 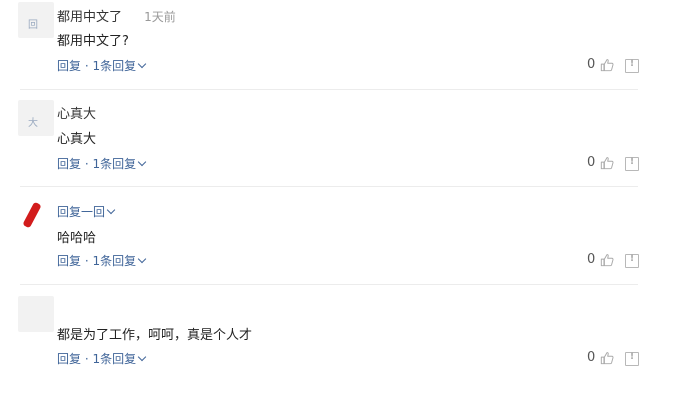 What do you see at coordinates (77, 238) in the screenshot?
I see `comment-text: 哈哈哈` at bounding box center [77, 238].